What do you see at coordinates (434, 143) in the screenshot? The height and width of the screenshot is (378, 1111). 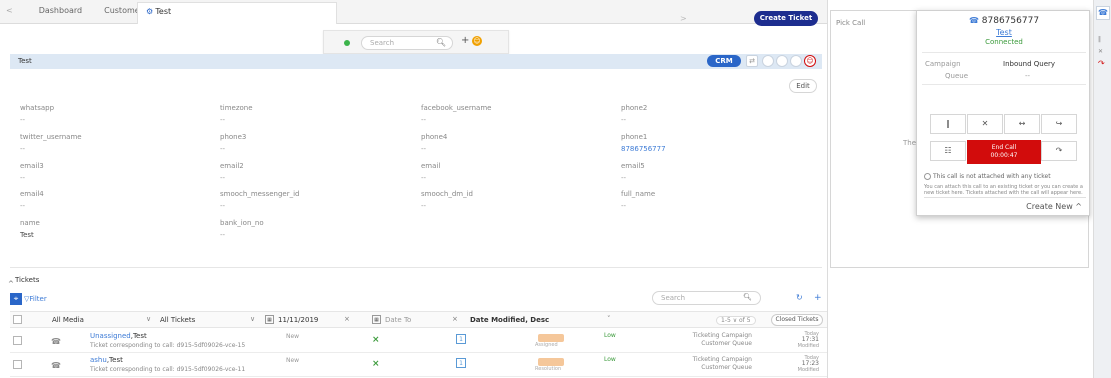 I see `field-phone4: phone4 --` at bounding box center [434, 143].